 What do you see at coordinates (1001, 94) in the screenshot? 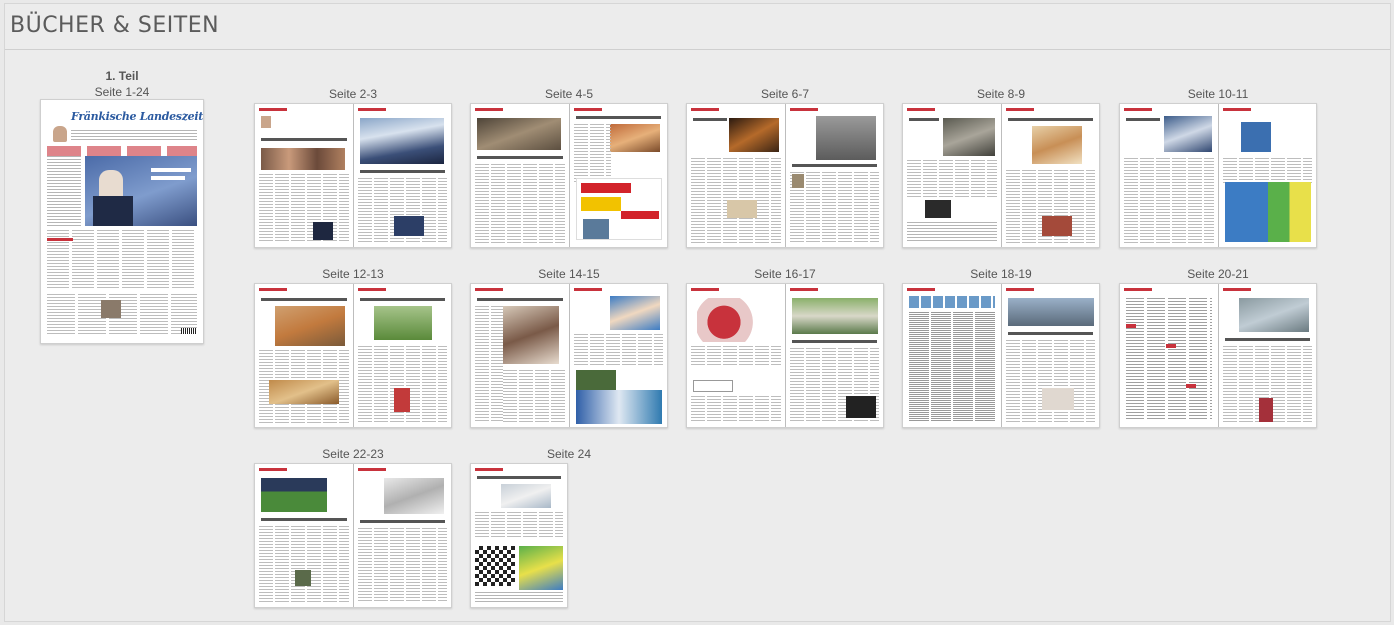
I see `spread-label: Seite 8-9` at bounding box center [1001, 94].